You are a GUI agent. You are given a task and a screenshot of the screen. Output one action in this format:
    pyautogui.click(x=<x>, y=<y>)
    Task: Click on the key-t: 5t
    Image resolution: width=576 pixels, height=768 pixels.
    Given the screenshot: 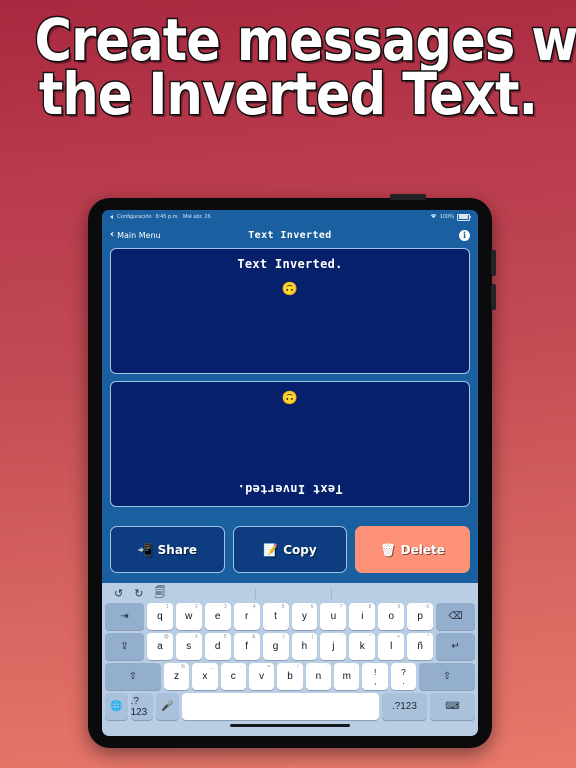 What is the action you would take?
    pyautogui.click(x=275, y=616)
    